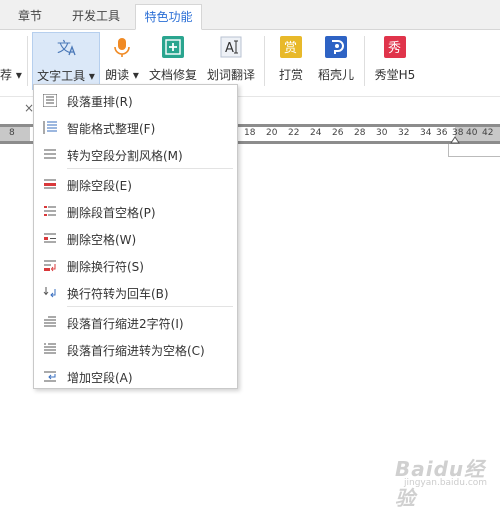 The width and height of the screenshot is (500, 511). What do you see at coordinates (122, 75) in the screenshot?
I see `read-aloud-label: 朗读 ▾` at bounding box center [122, 75].